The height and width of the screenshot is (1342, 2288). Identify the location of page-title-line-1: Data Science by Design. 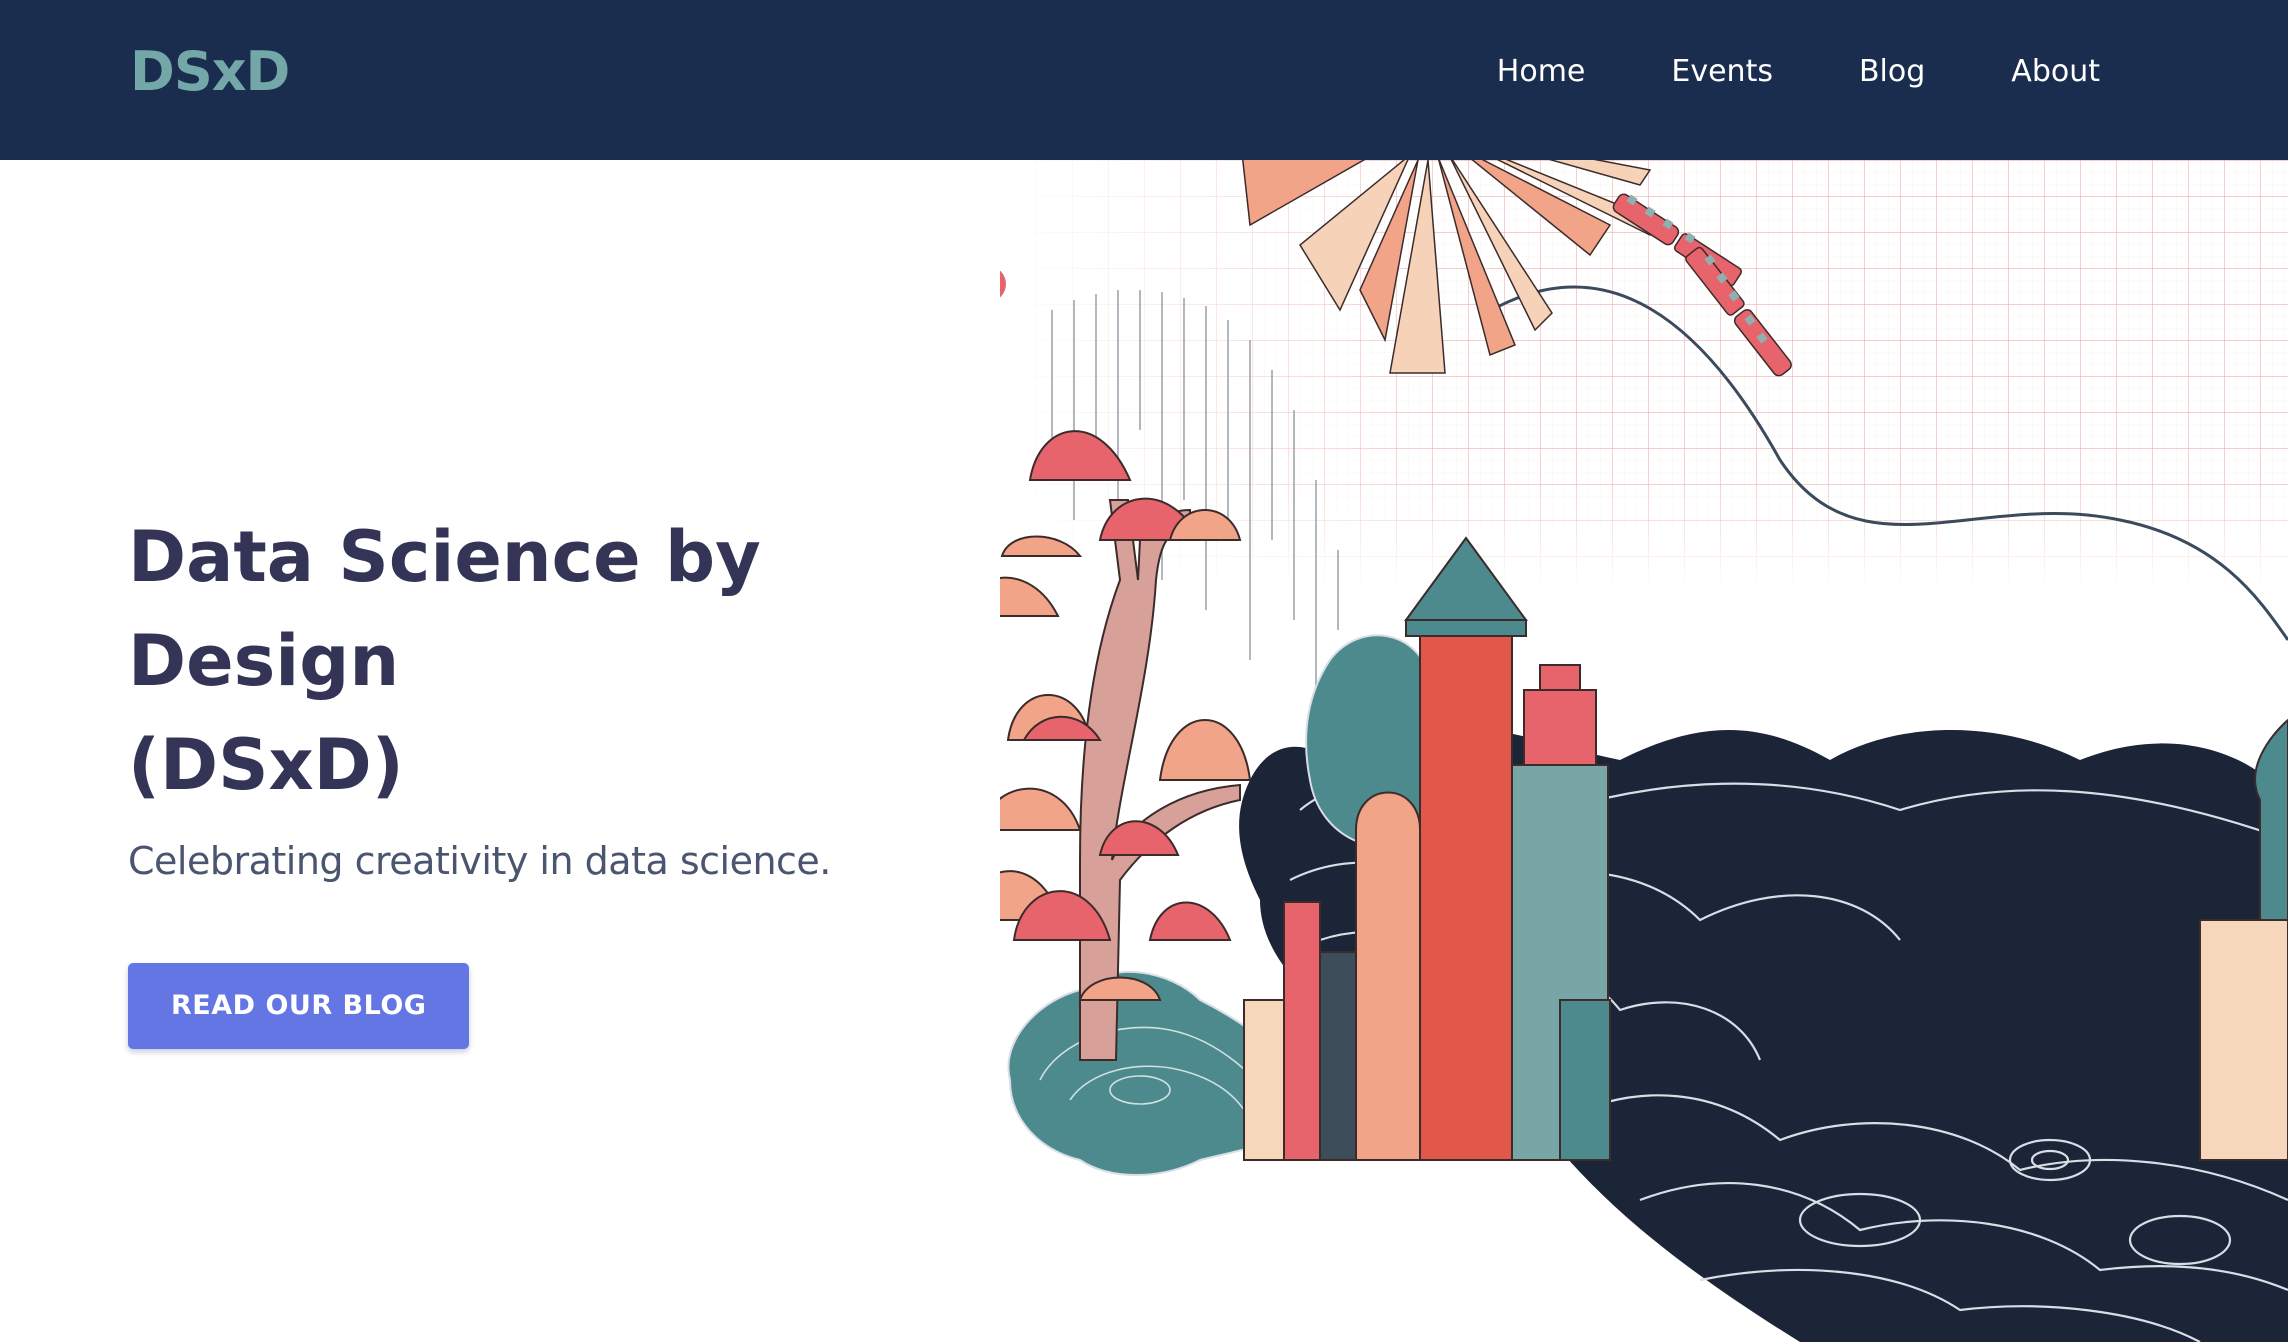
(444, 609).